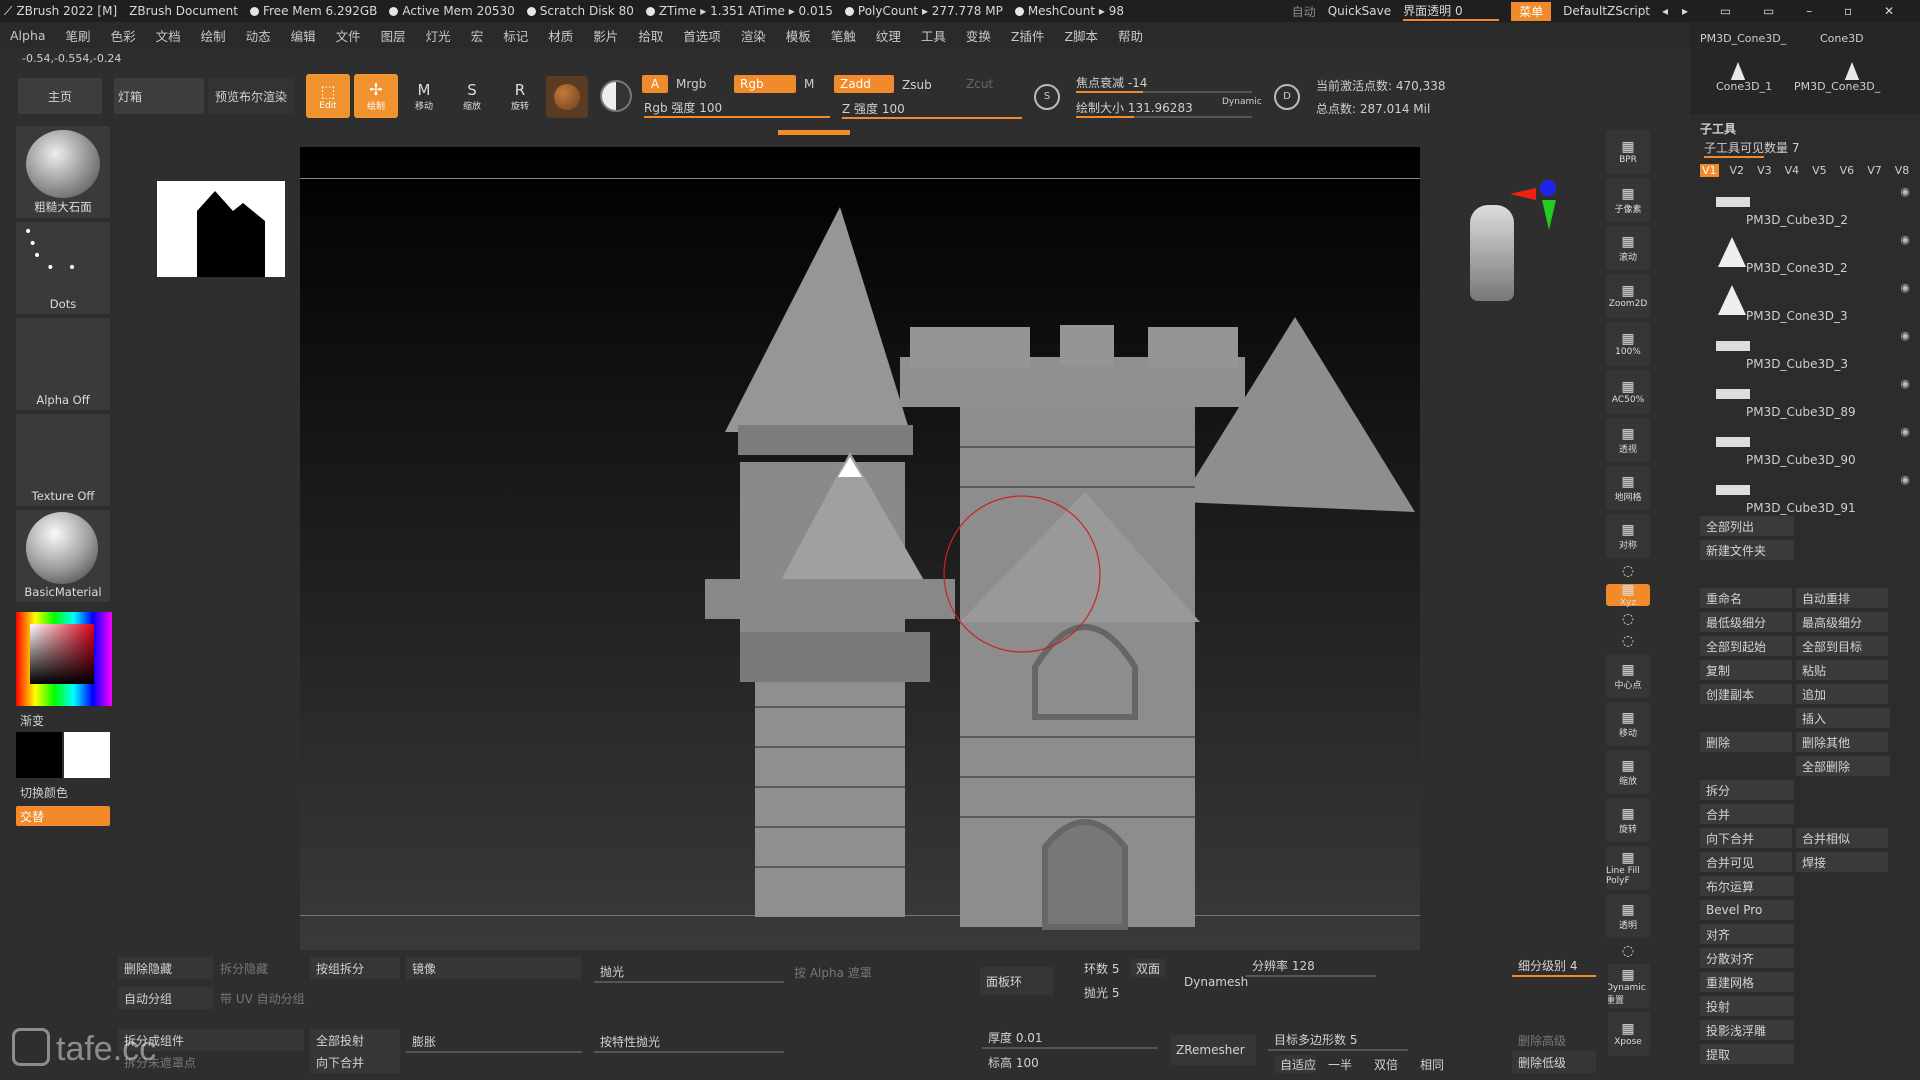 The height and width of the screenshot is (1080, 1920). I want to click on draw-button: ✢ 绘制, so click(376, 96).